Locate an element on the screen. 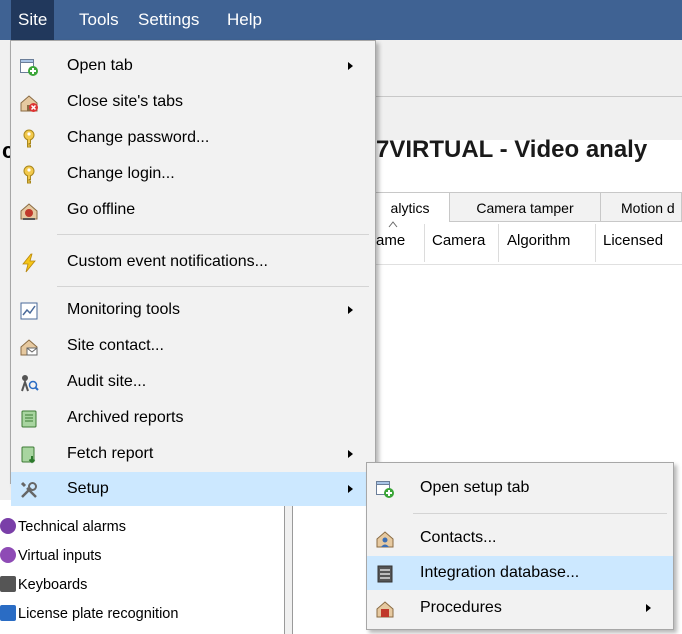  keyboard-icon is located at coordinates (8, 584).